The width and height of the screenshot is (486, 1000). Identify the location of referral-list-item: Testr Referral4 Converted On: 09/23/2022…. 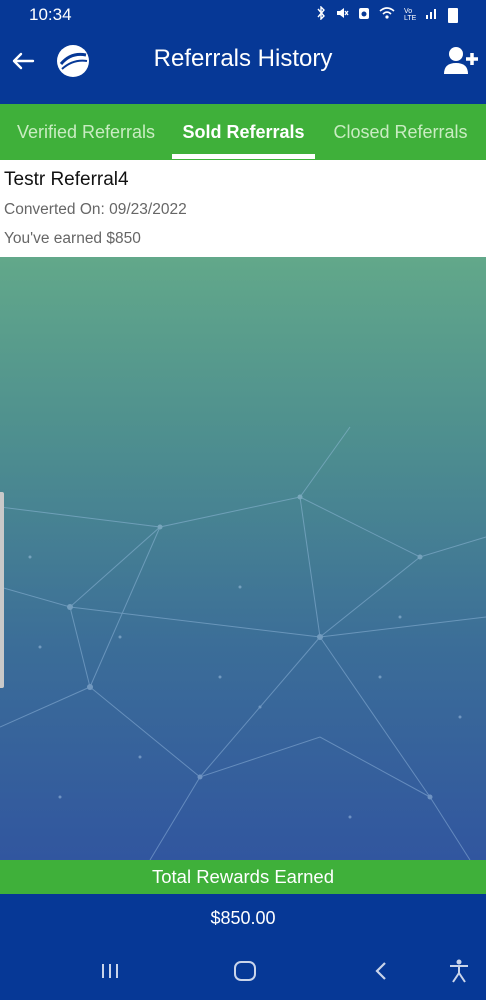
(243, 208).